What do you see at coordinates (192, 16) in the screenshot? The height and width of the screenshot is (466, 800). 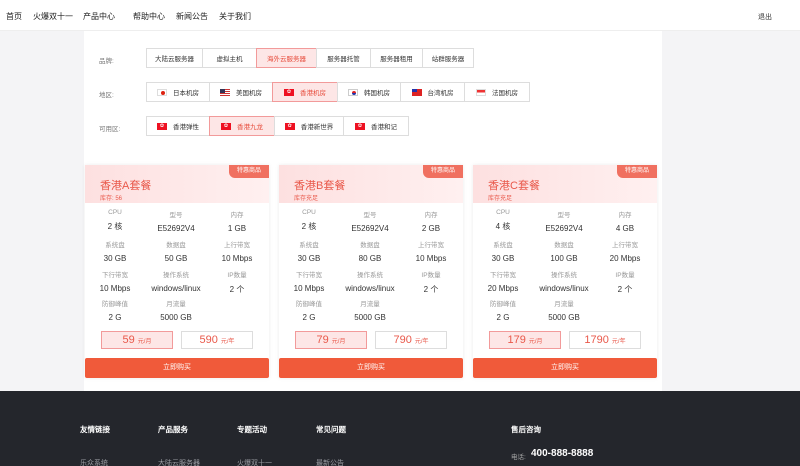 I see `nav-news: 新闻公告` at bounding box center [192, 16].